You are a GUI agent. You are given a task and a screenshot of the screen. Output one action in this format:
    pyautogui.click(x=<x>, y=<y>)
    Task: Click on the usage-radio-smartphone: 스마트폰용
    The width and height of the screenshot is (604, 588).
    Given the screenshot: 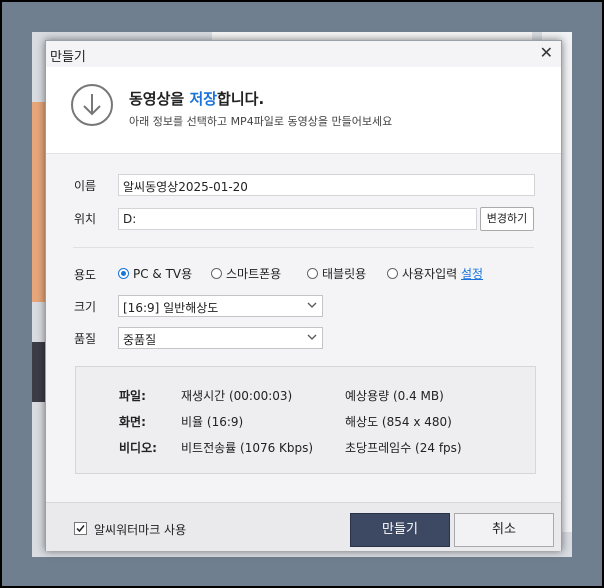 What is the action you would take?
    pyautogui.click(x=246, y=273)
    